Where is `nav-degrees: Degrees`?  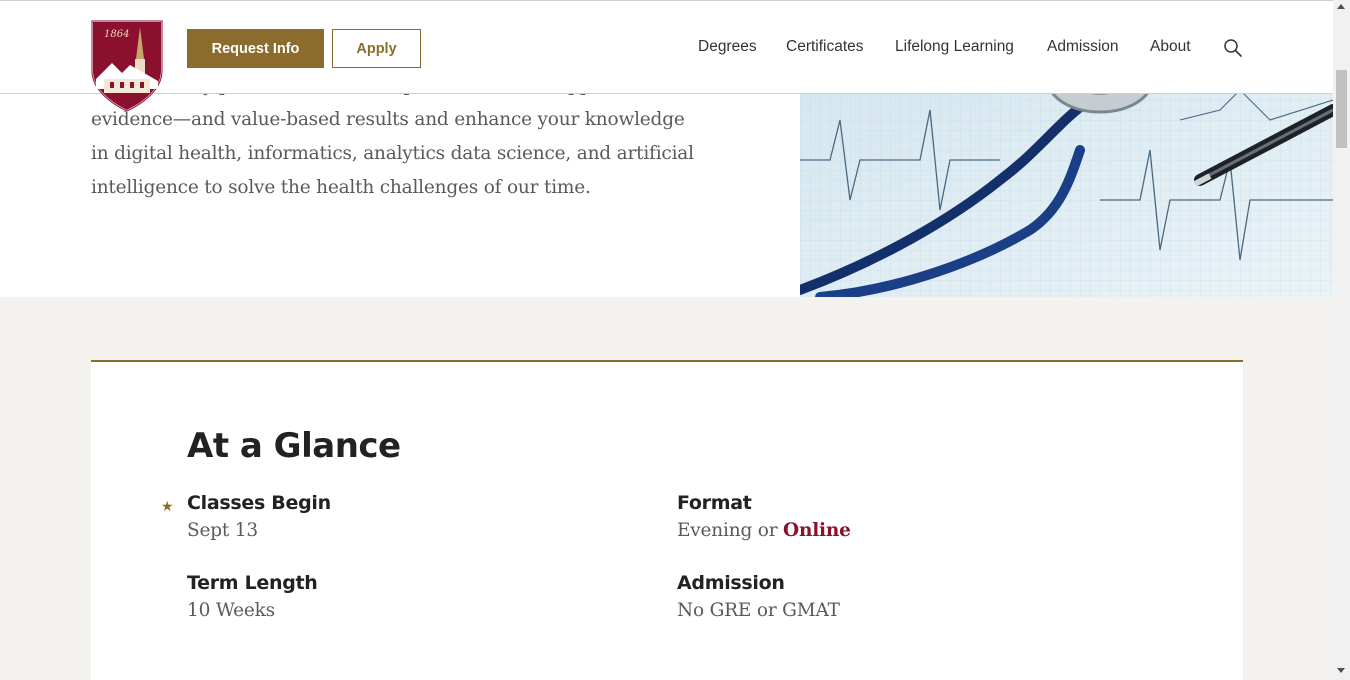 nav-degrees: Degrees is located at coordinates (727, 47).